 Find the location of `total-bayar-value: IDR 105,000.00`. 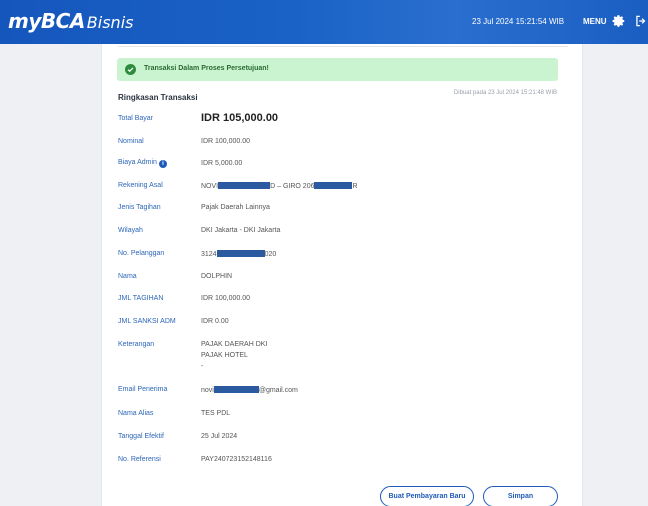

total-bayar-value: IDR 105,000.00 is located at coordinates (240, 118).